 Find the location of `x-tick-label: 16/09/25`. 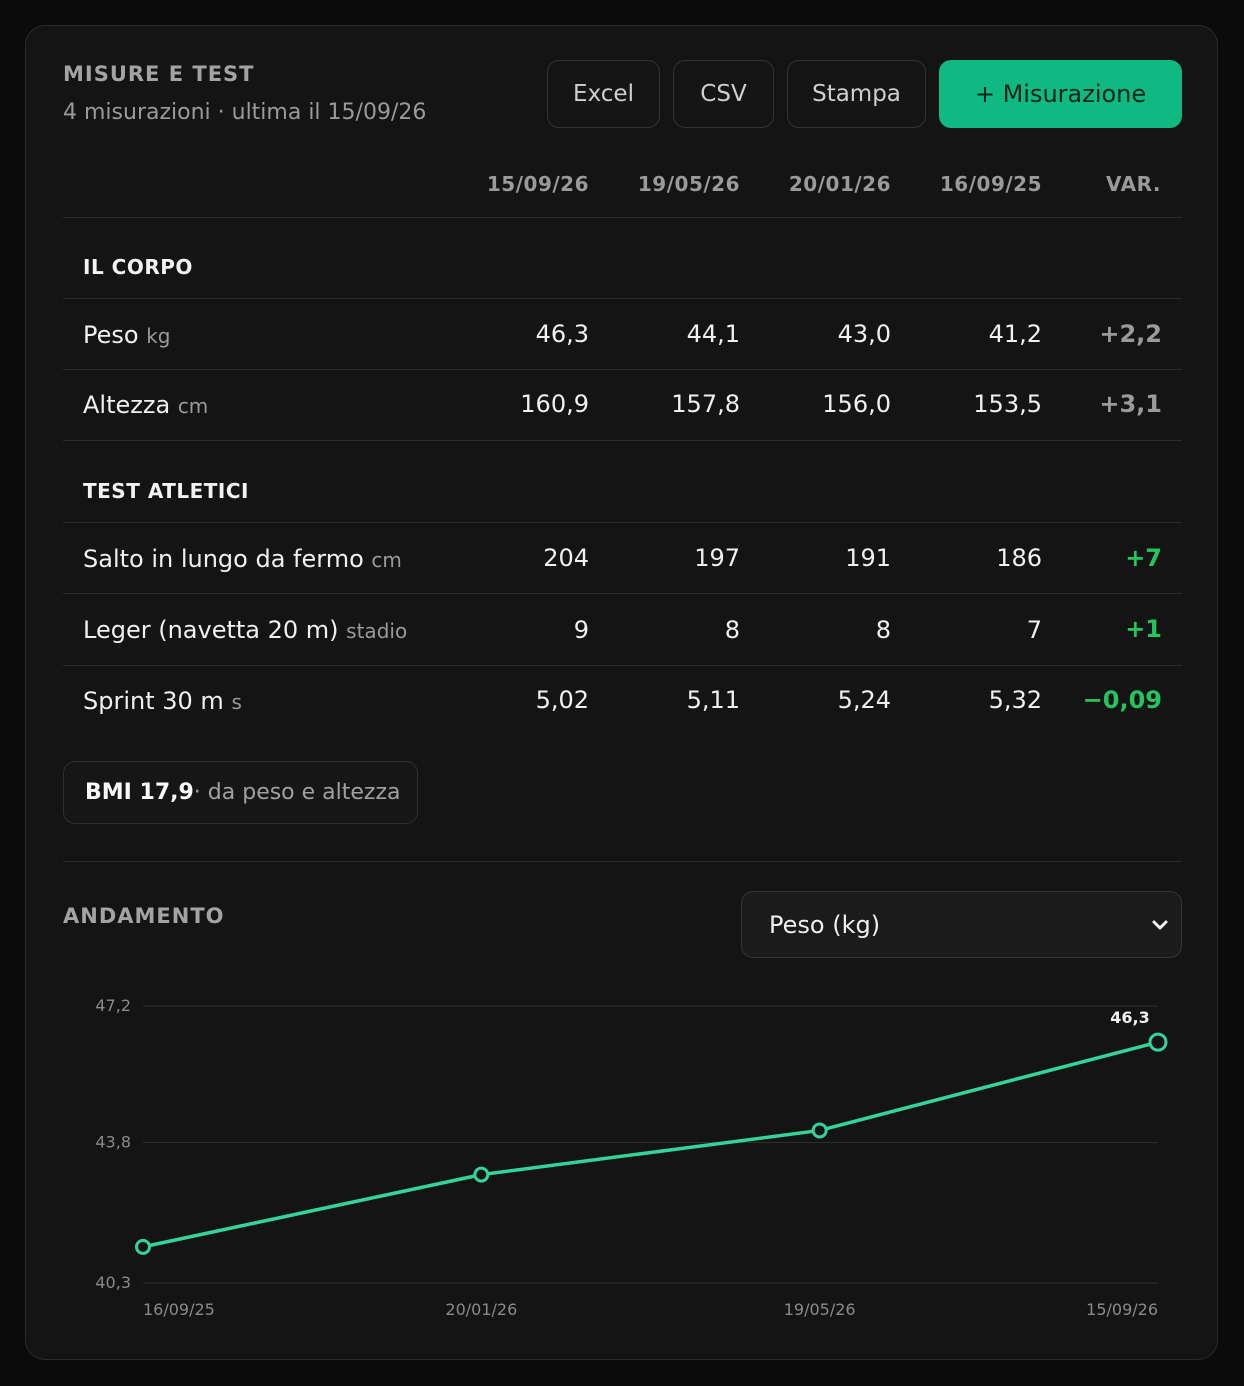

x-tick-label: 16/09/25 is located at coordinates (179, 1309).